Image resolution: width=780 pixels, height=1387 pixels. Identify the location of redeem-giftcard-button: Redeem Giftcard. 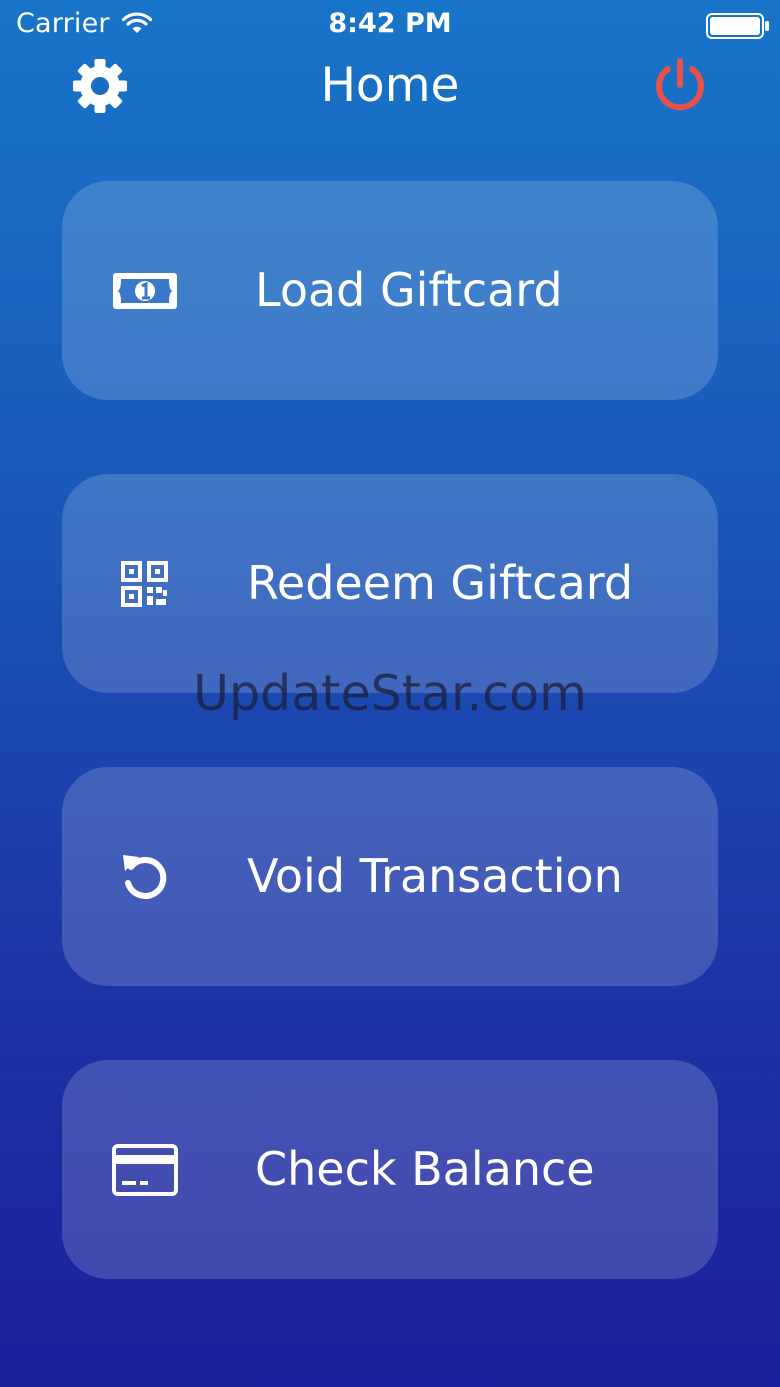
(390, 583).